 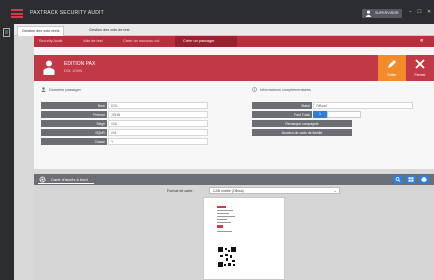 What do you see at coordinates (7, 32) in the screenshot?
I see `edit-document-icon` at bounding box center [7, 32].